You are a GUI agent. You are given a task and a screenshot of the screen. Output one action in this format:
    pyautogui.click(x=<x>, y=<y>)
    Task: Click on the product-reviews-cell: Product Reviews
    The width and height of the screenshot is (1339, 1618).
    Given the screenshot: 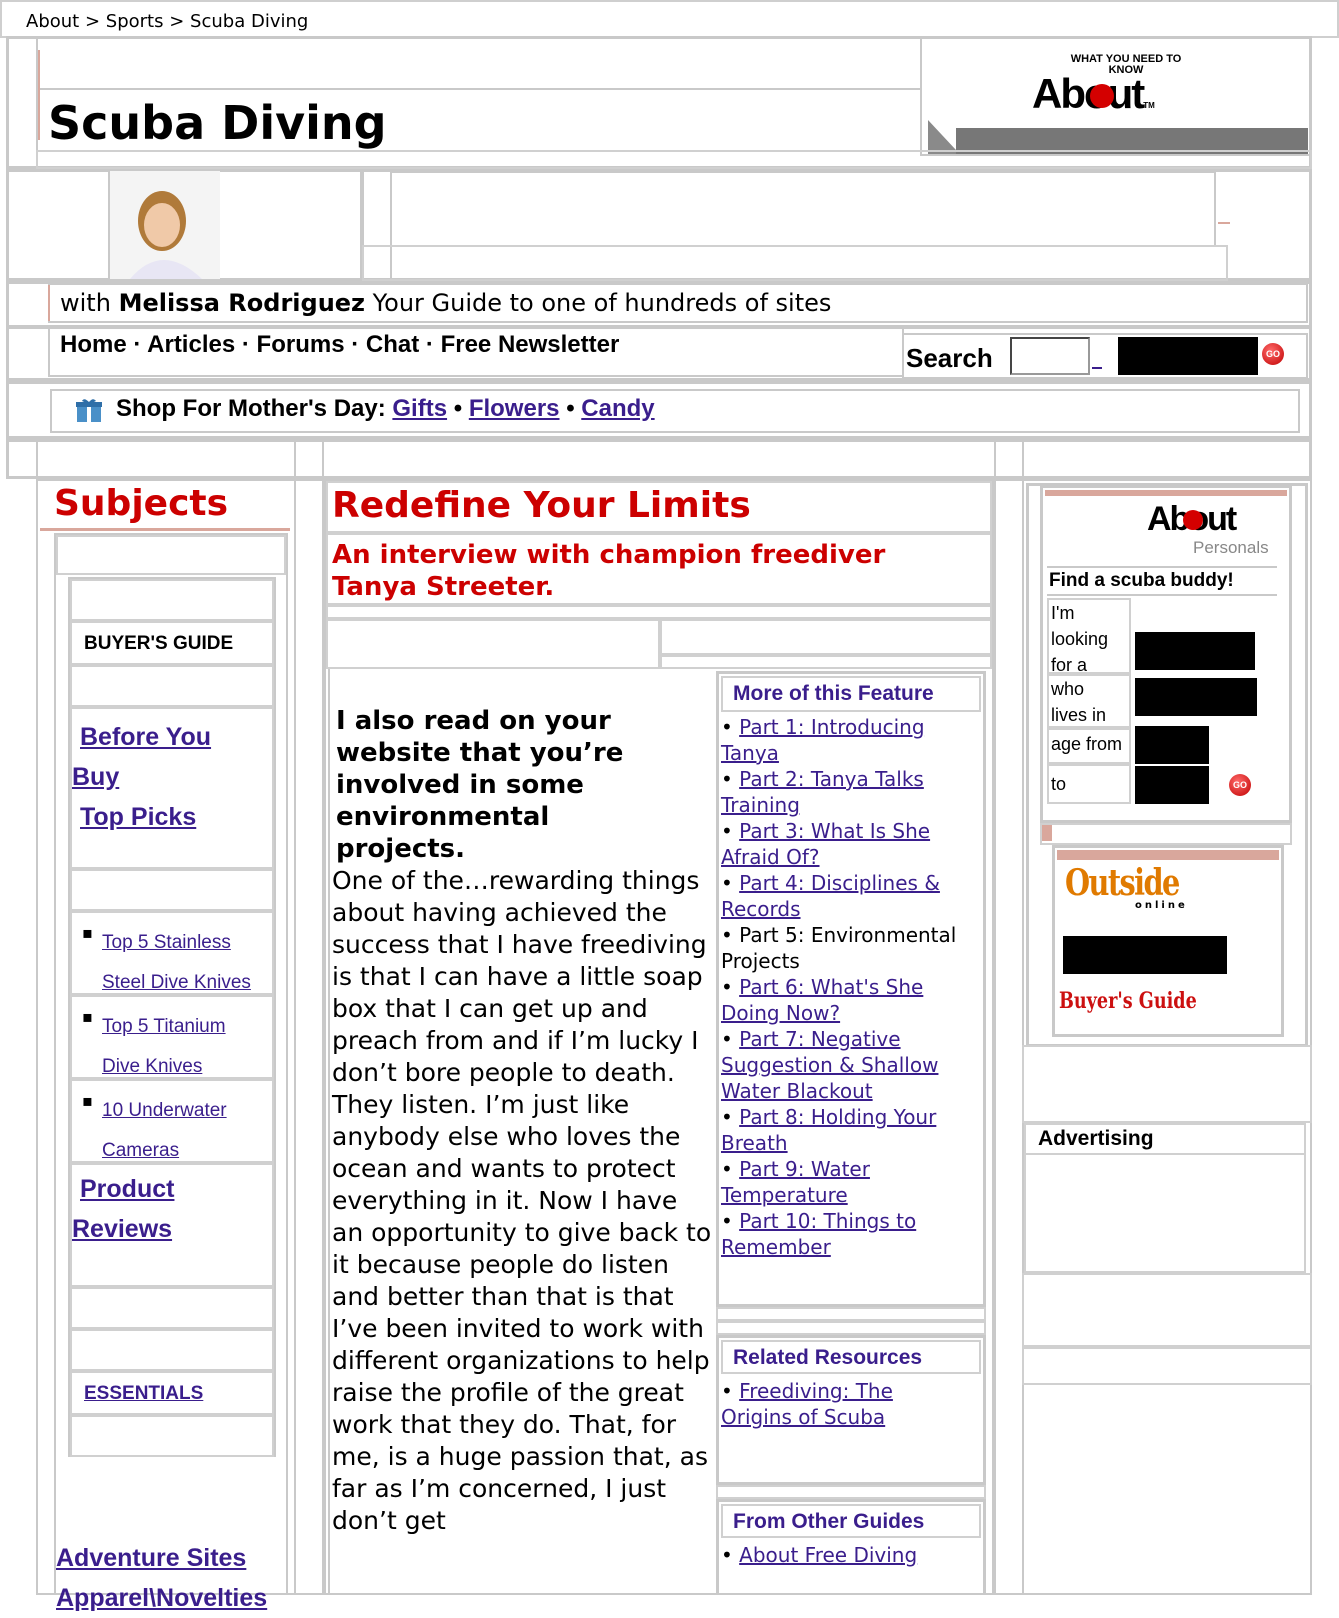 What is the action you would take?
    pyautogui.click(x=172, y=1225)
    